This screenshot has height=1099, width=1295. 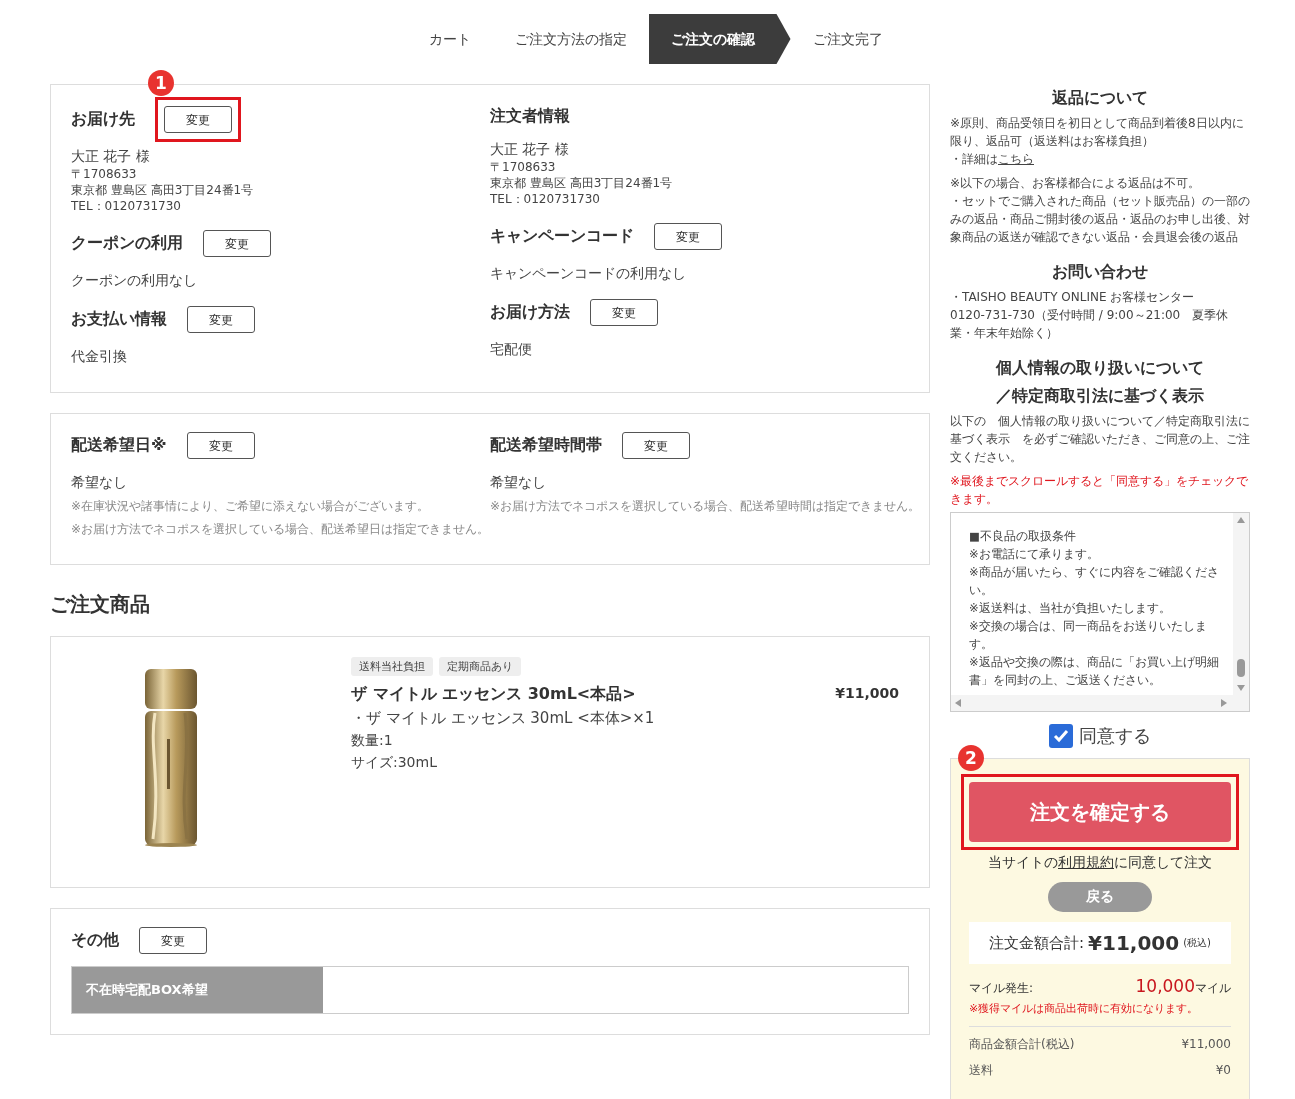 I want to click on details-link: こちら, so click(x=1016, y=159).